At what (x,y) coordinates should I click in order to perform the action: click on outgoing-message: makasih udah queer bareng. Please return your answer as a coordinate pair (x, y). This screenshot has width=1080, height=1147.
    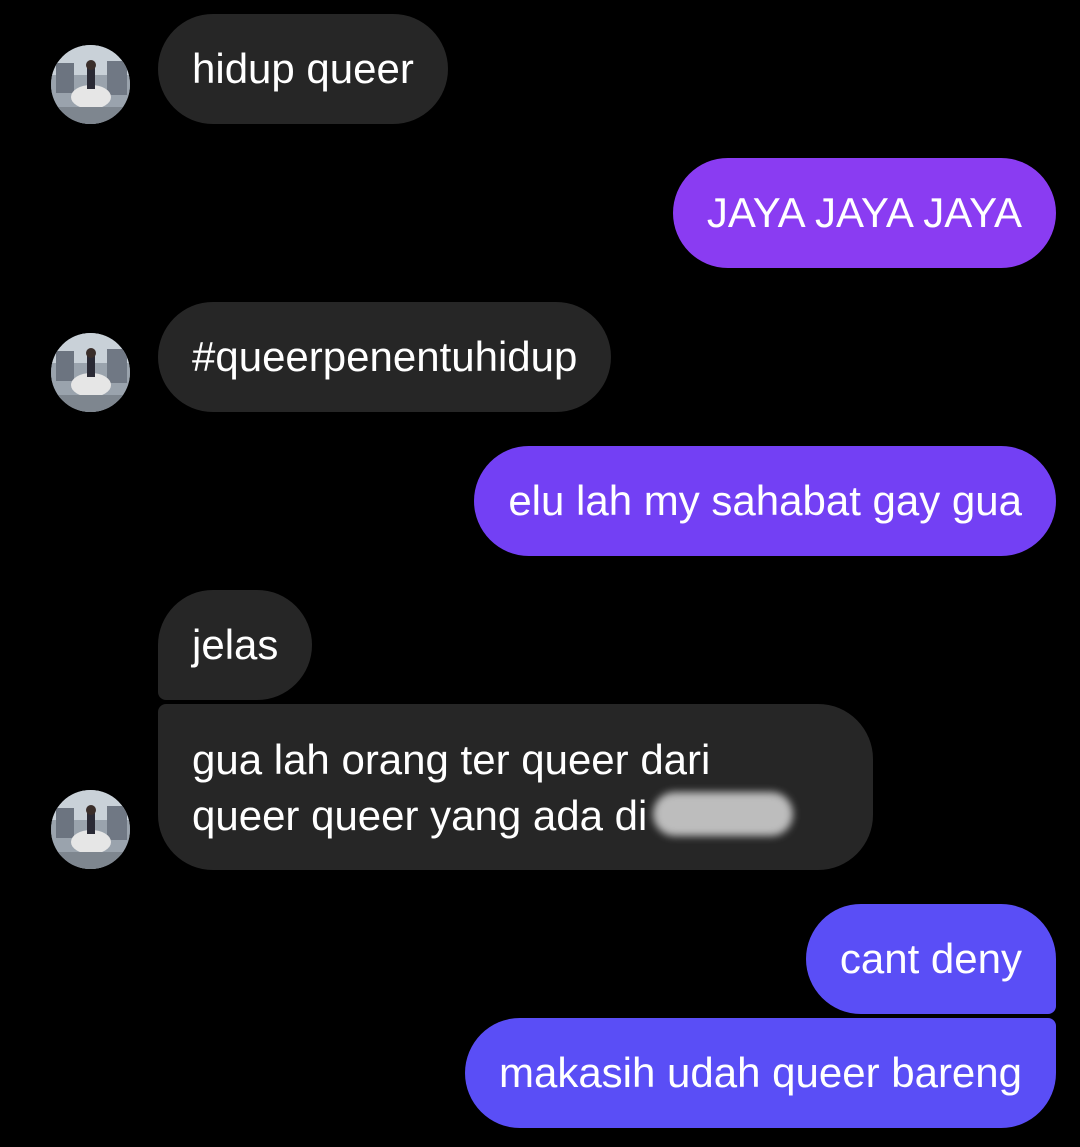
    Looking at the image, I should click on (760, 1073).